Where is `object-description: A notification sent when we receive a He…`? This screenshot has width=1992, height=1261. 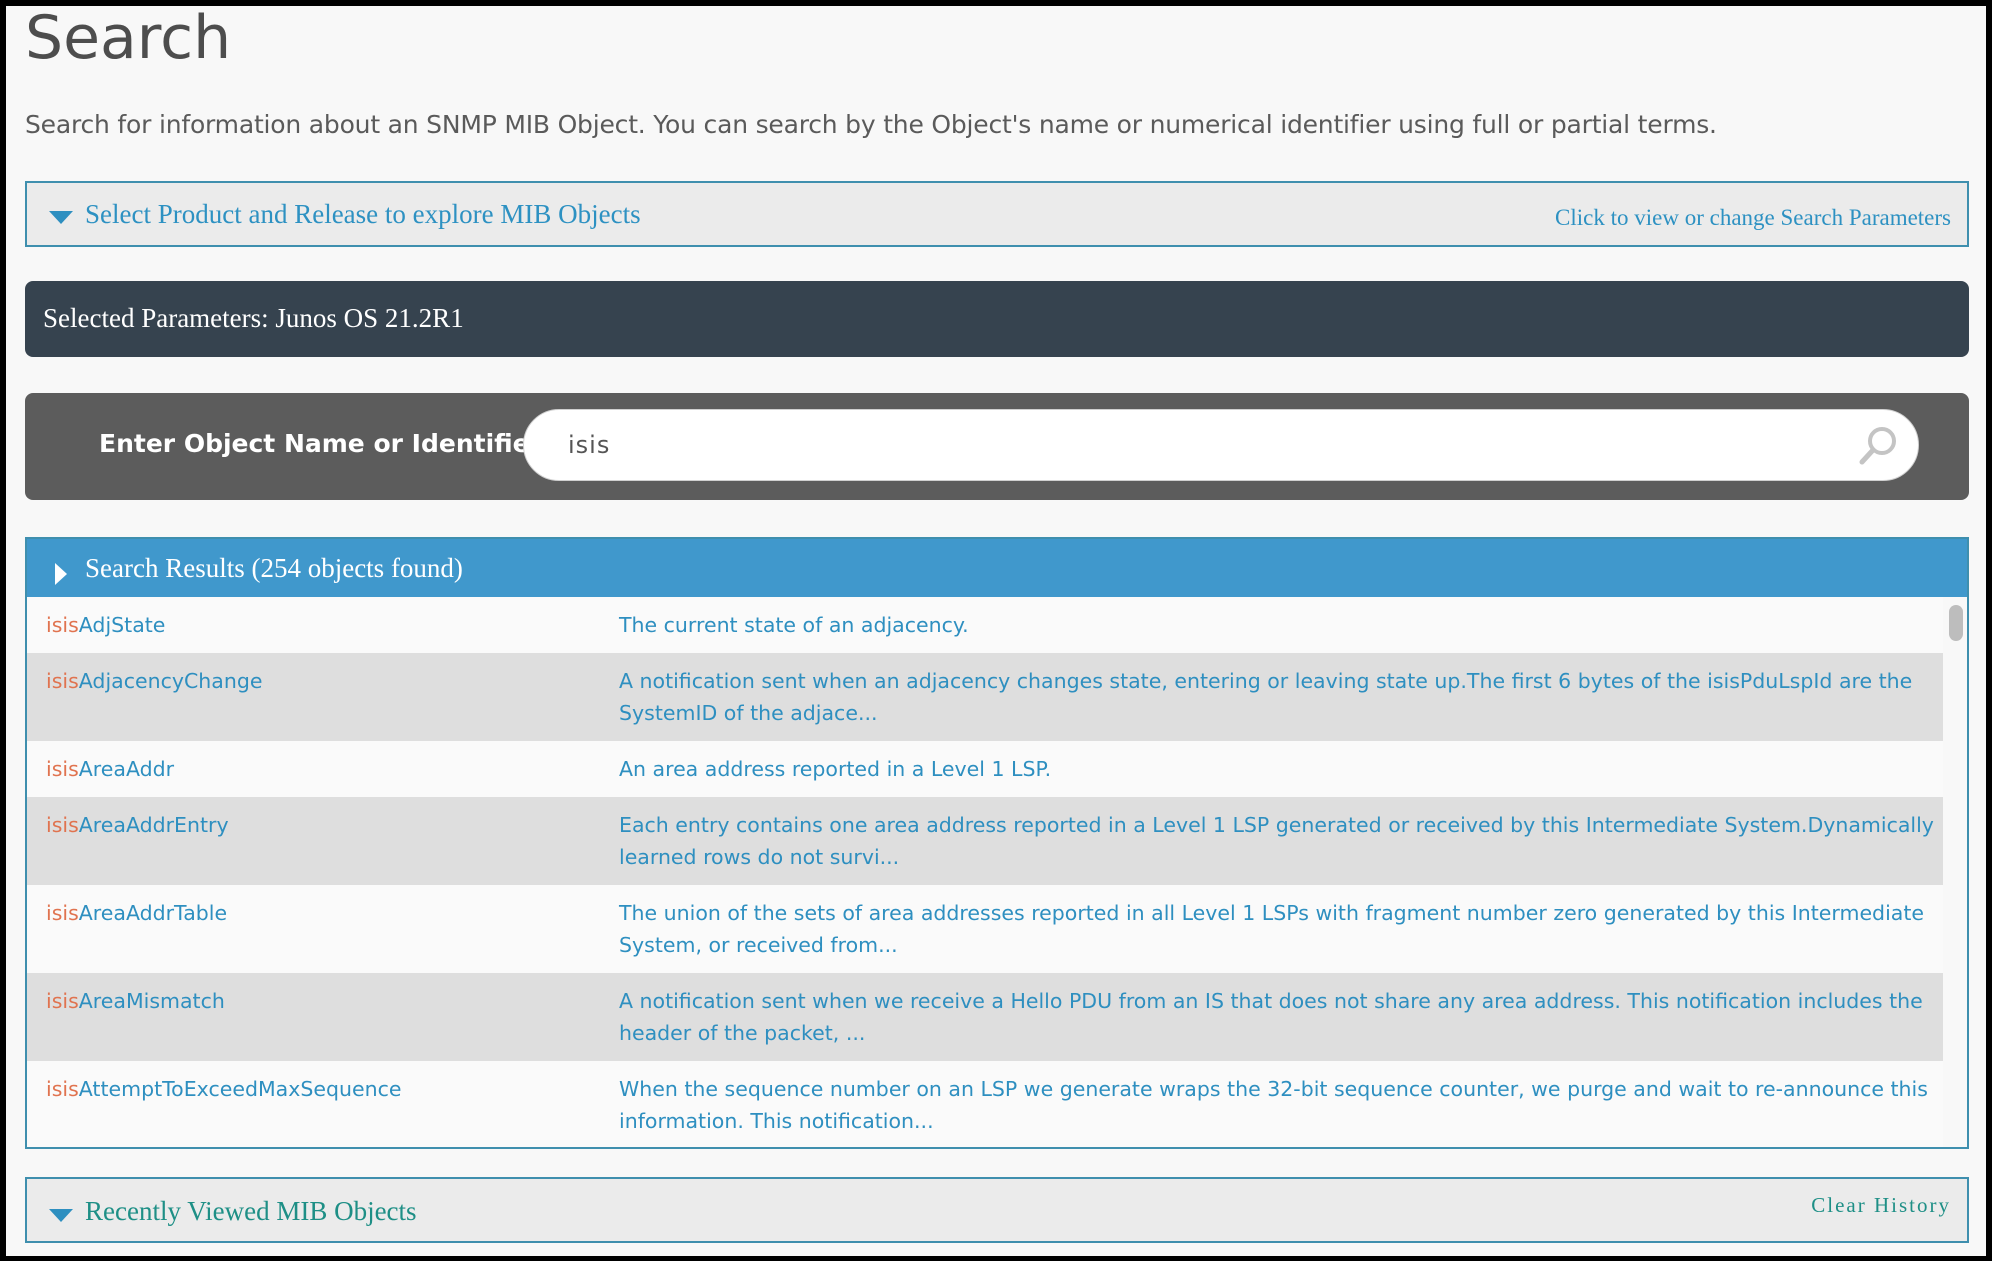
object-description: A notification sent when we receive a He… is located at coordinates (1281, 1017).